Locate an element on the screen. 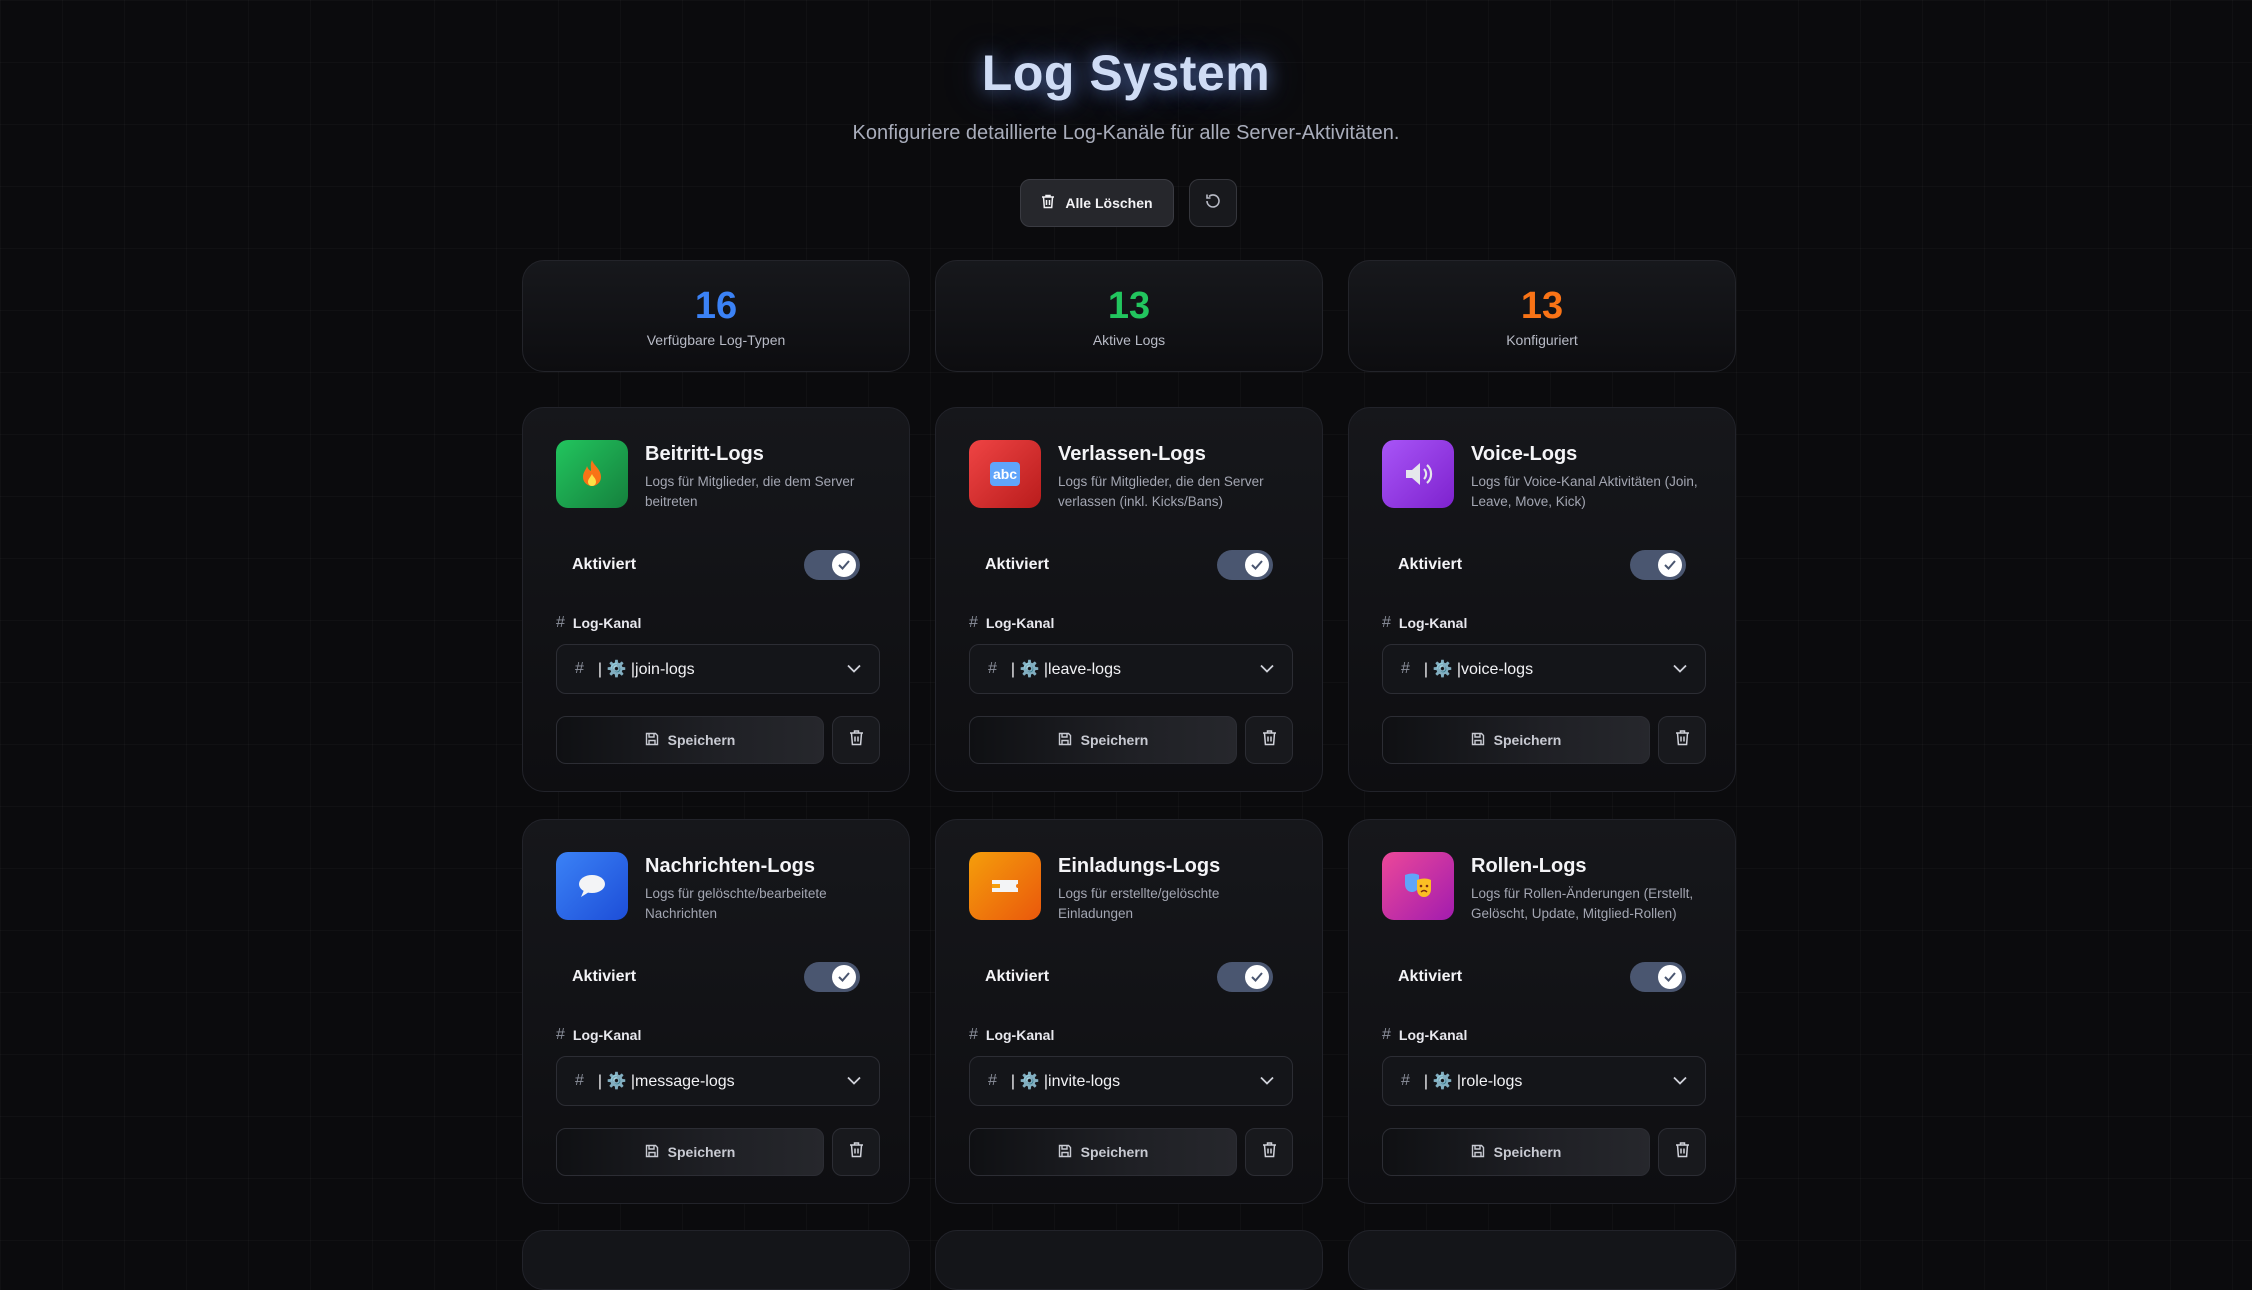 The height and width of the screenshot is (1290, 2252). ticket-icon is located at coordinates (1005, 886).